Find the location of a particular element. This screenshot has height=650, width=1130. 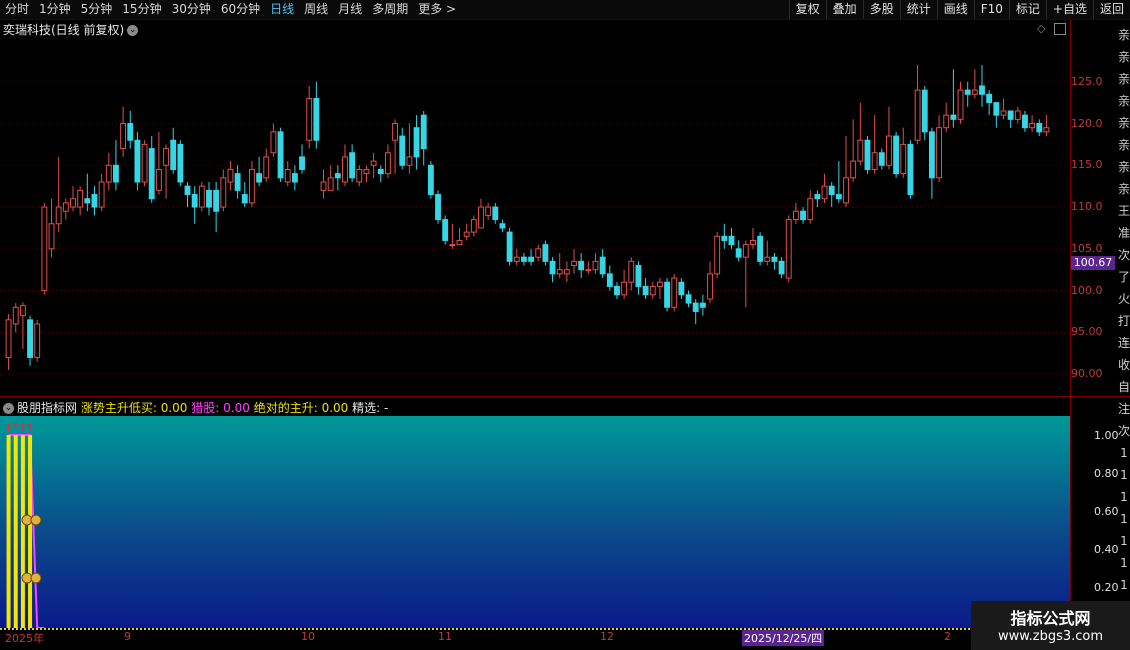

indicator-chart: ↑↑↑↑ is located at coordinates (24, 524).